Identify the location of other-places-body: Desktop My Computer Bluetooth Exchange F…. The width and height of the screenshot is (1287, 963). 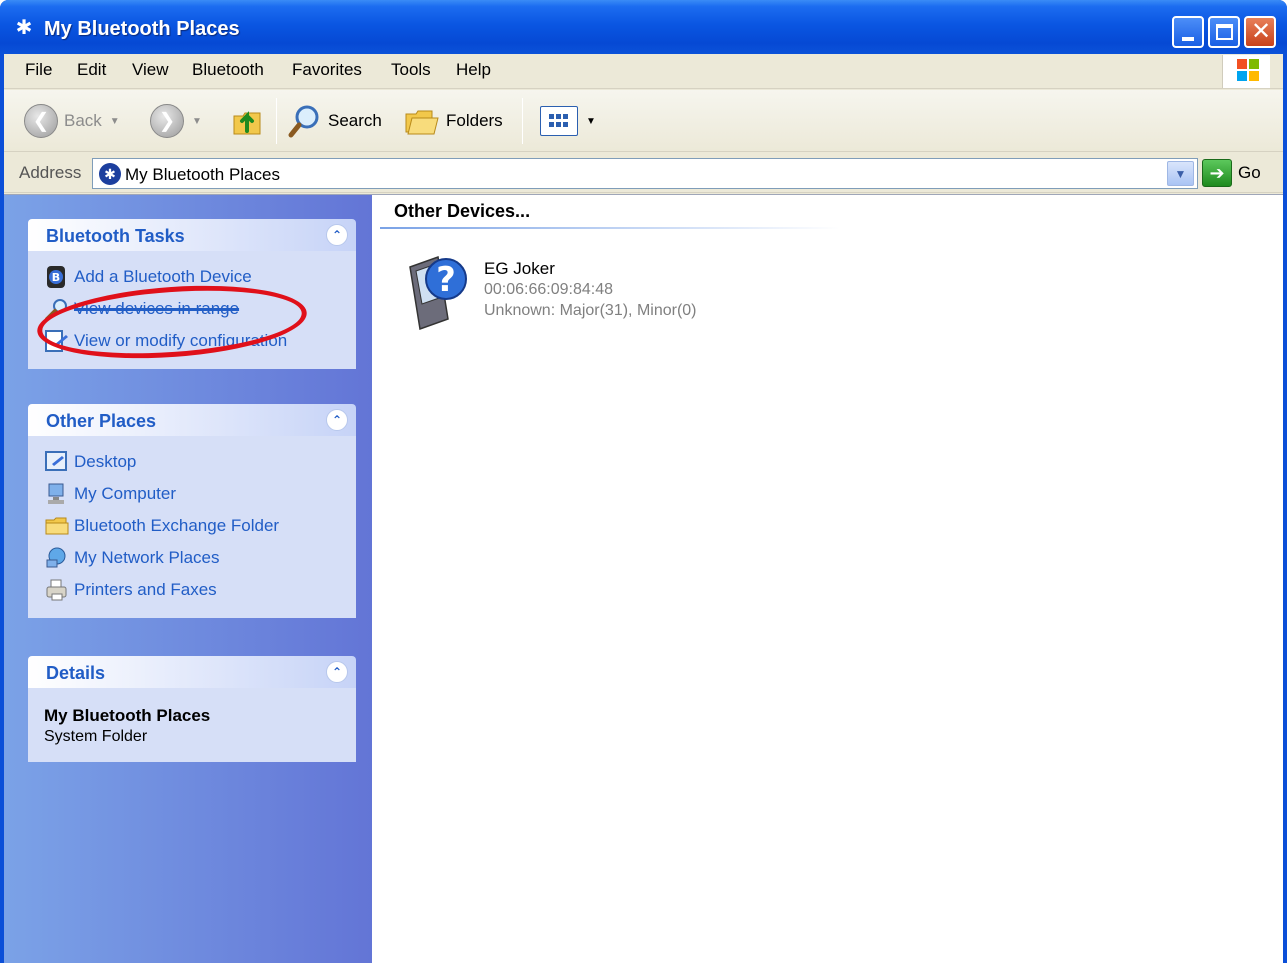
(192, 527).